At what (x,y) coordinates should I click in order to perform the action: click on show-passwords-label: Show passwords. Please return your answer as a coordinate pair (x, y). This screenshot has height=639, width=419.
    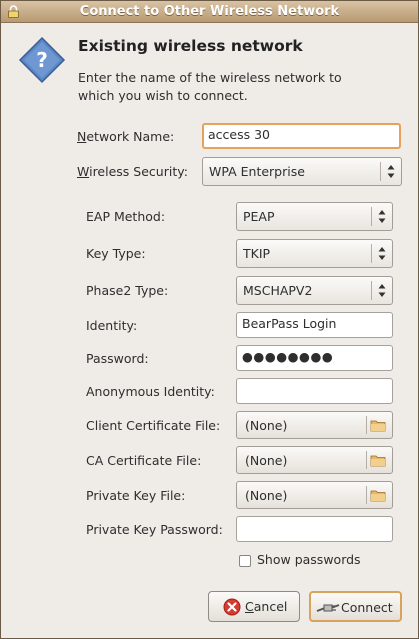
    Looking at the image, I should click on (309, 559).